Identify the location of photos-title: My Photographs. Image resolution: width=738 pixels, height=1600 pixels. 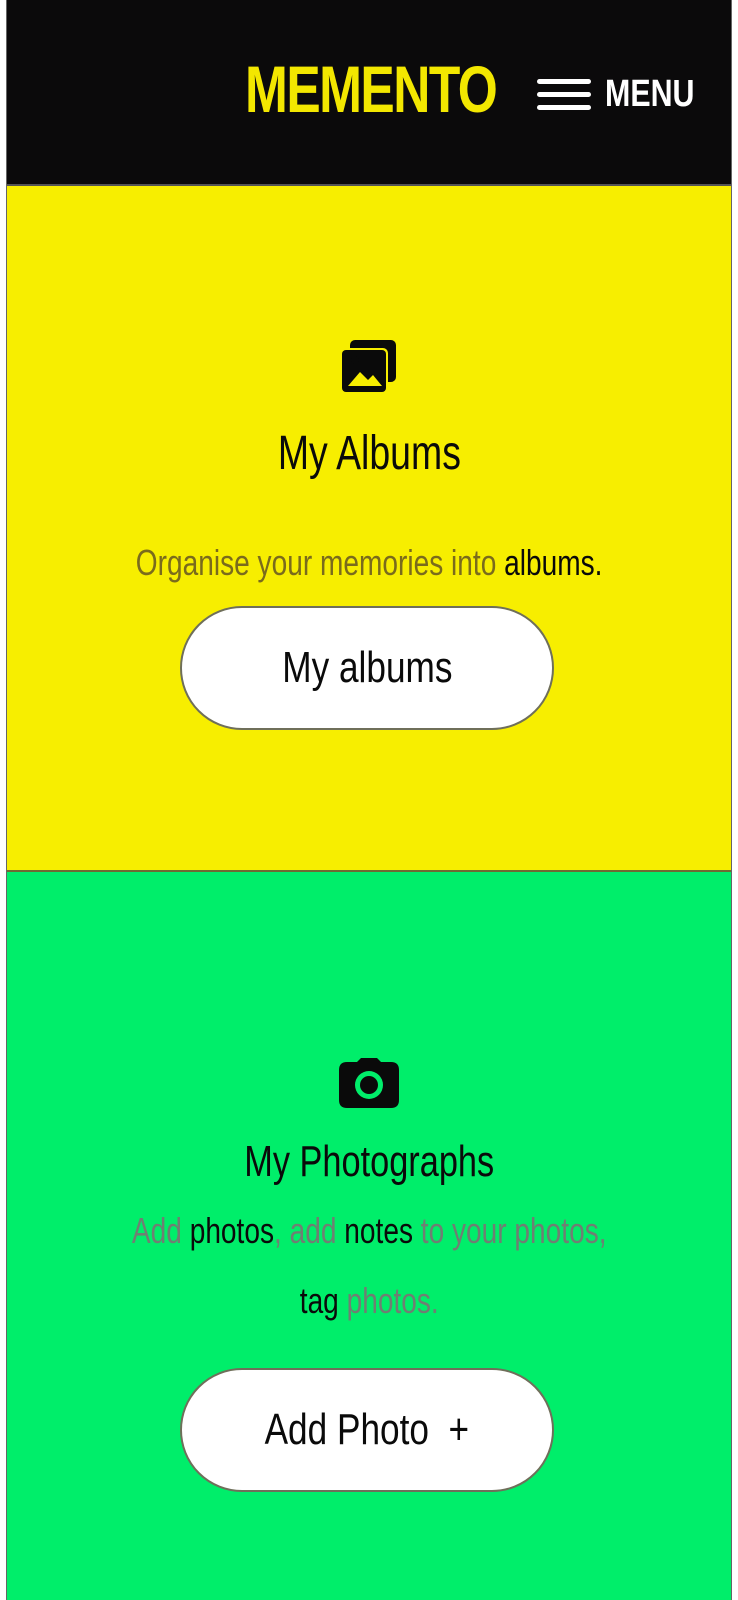
(369, 1161).